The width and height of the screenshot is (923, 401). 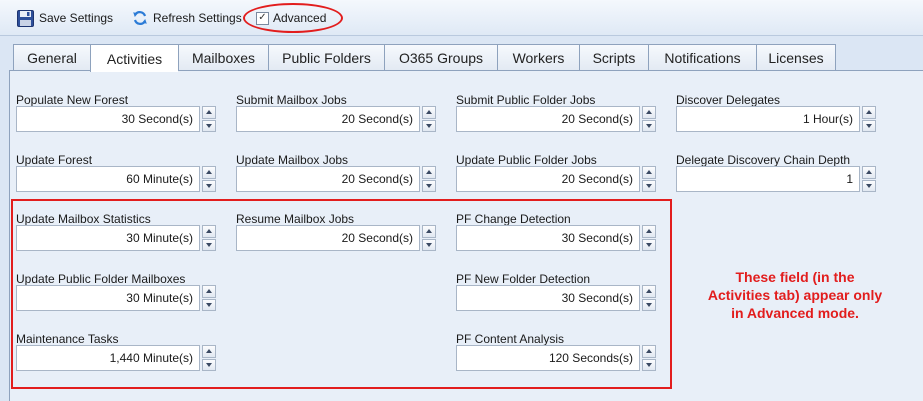 What do you see at coordinates (440, 57) in the screenshot?
I see `tab-o365-groups: O365 Groups` at bounding box center [440, 57].